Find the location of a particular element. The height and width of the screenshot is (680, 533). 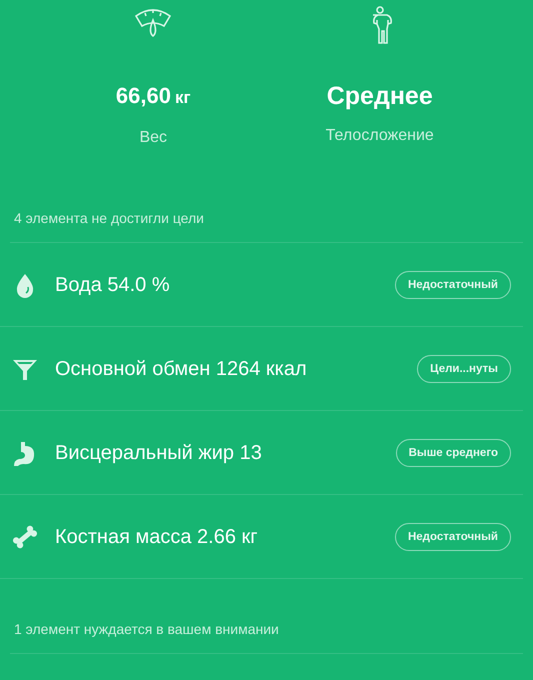

metric-text: Основной обмен 1264 ккал is located at coordinates (181, 369).